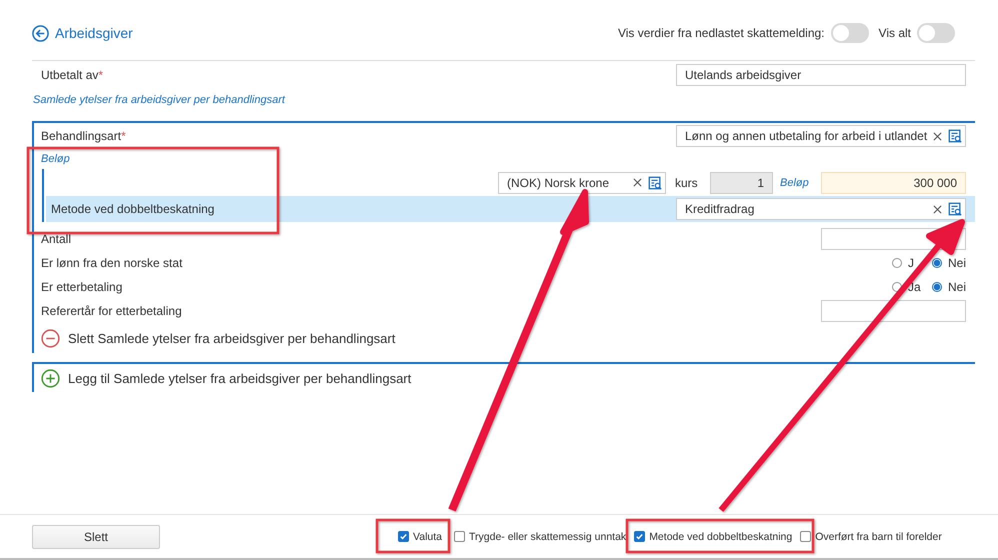 Image resolution: width=998 pixels, height=560 pixels. What do you see at coordinates (240, 378) in the screenshot?
I see `add-link: Legg til Samlede ytelser fra arbeidsgiver per behandlingsart` at bounding box center [240, 378].